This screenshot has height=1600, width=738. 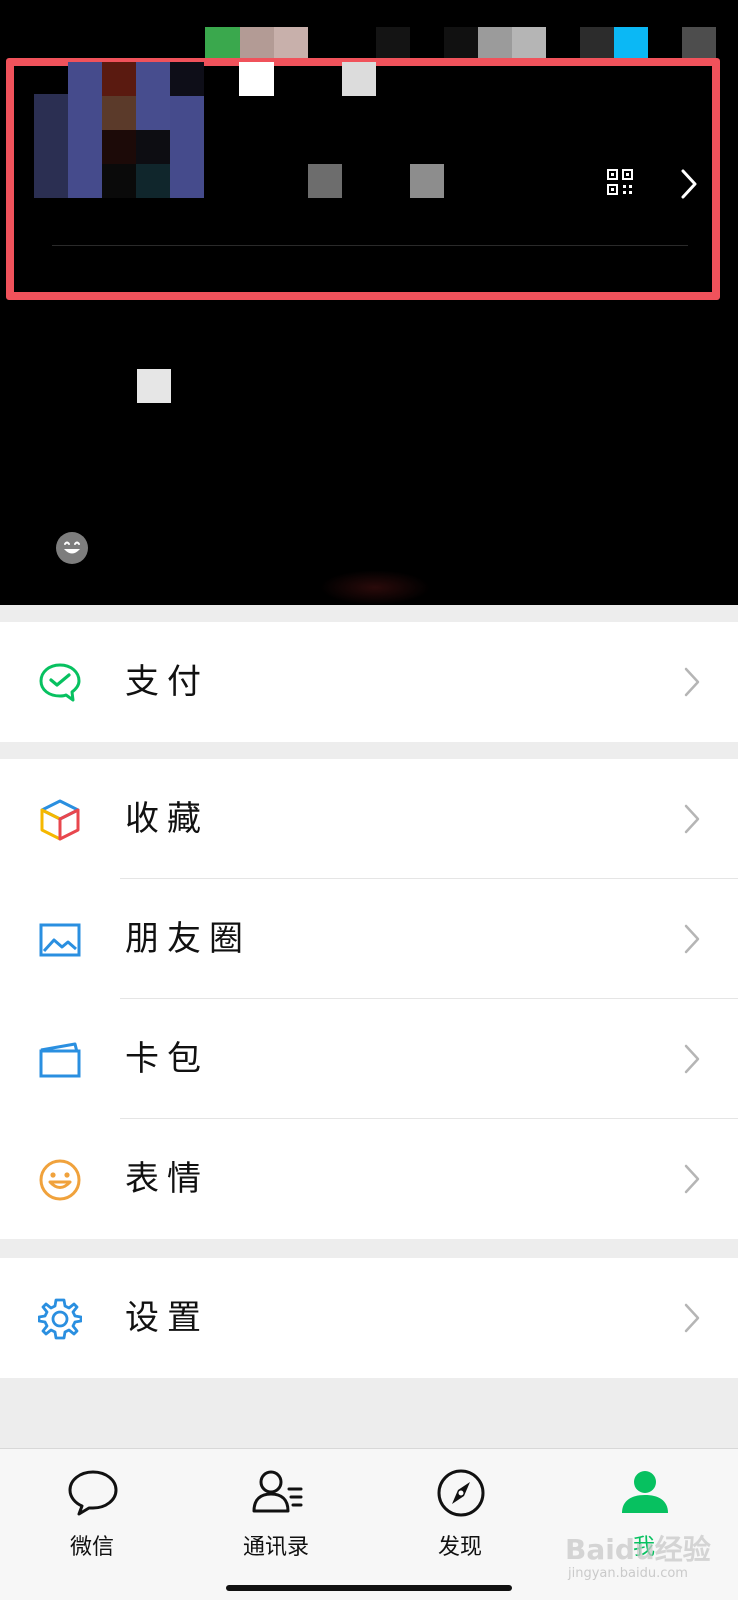 I want to click on header-divider, so click(x=370, y=245).